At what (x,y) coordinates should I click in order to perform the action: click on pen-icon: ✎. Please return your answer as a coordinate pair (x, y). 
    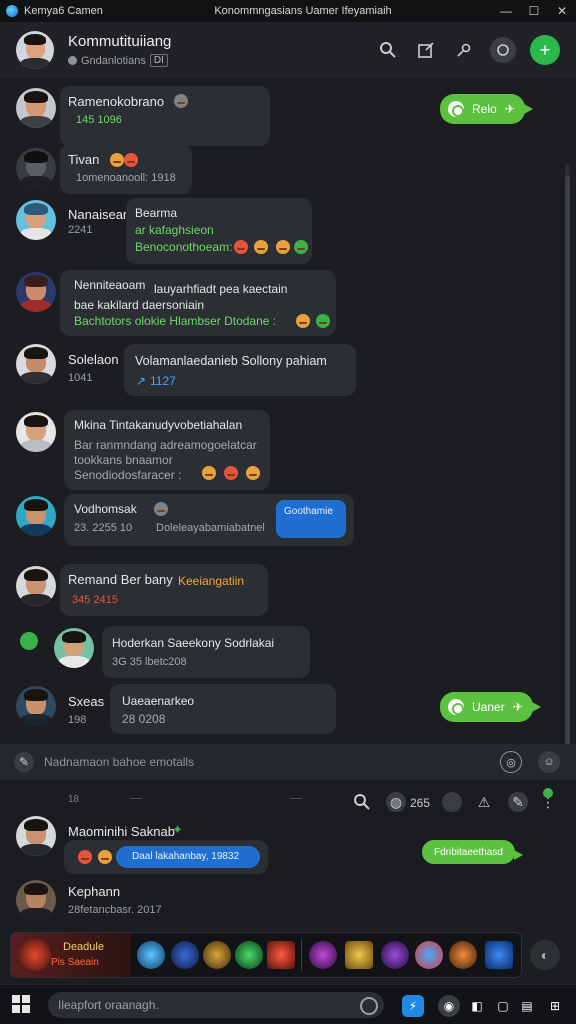
    Looking at the image, I should click on (518, 802).